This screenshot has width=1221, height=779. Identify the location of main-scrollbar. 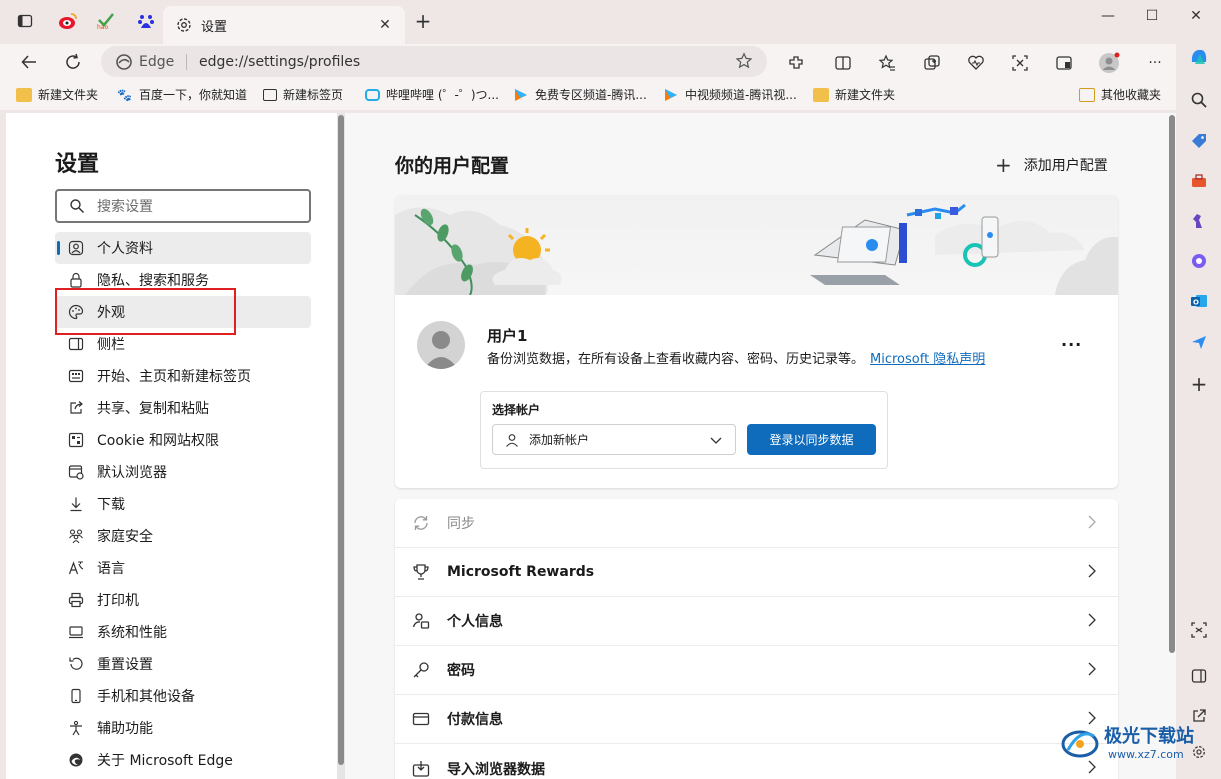
(1172, 446).